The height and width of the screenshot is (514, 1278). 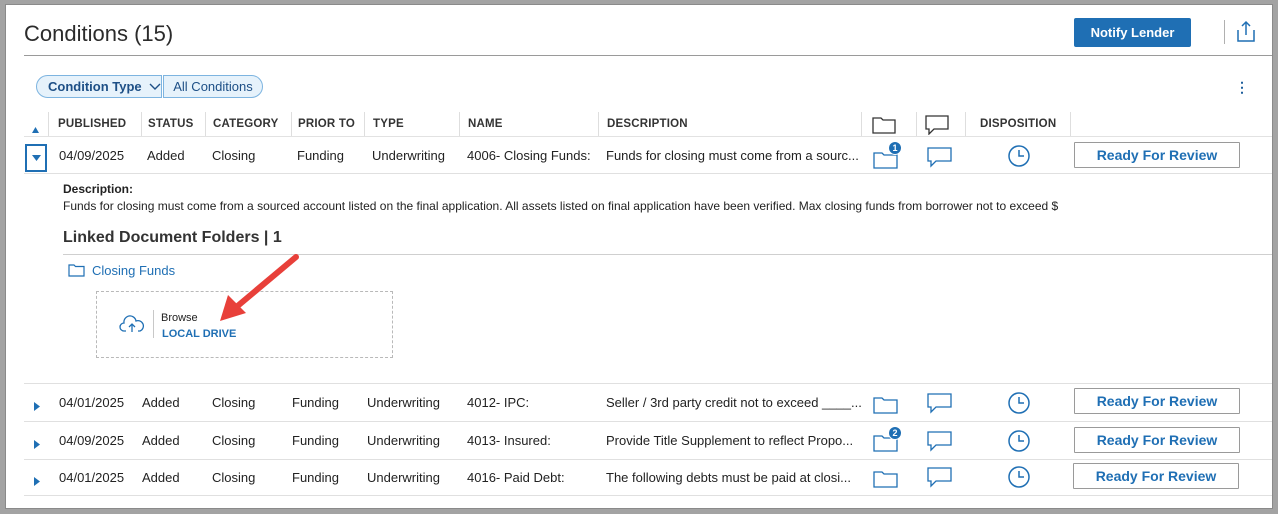 What do you see at coordinates (516, 477) in the screenshot?
I see `cell-name: 4016- Paid Debt:` at bounding box center [516, 477].